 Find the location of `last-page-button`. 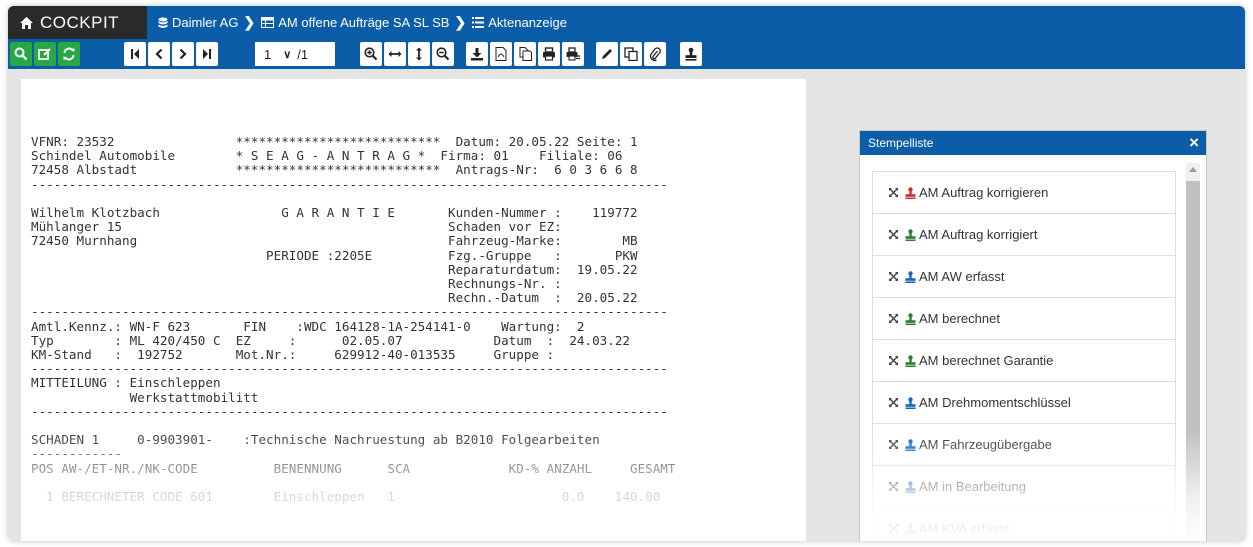

last-page-button is located at coordinates (207, 54).